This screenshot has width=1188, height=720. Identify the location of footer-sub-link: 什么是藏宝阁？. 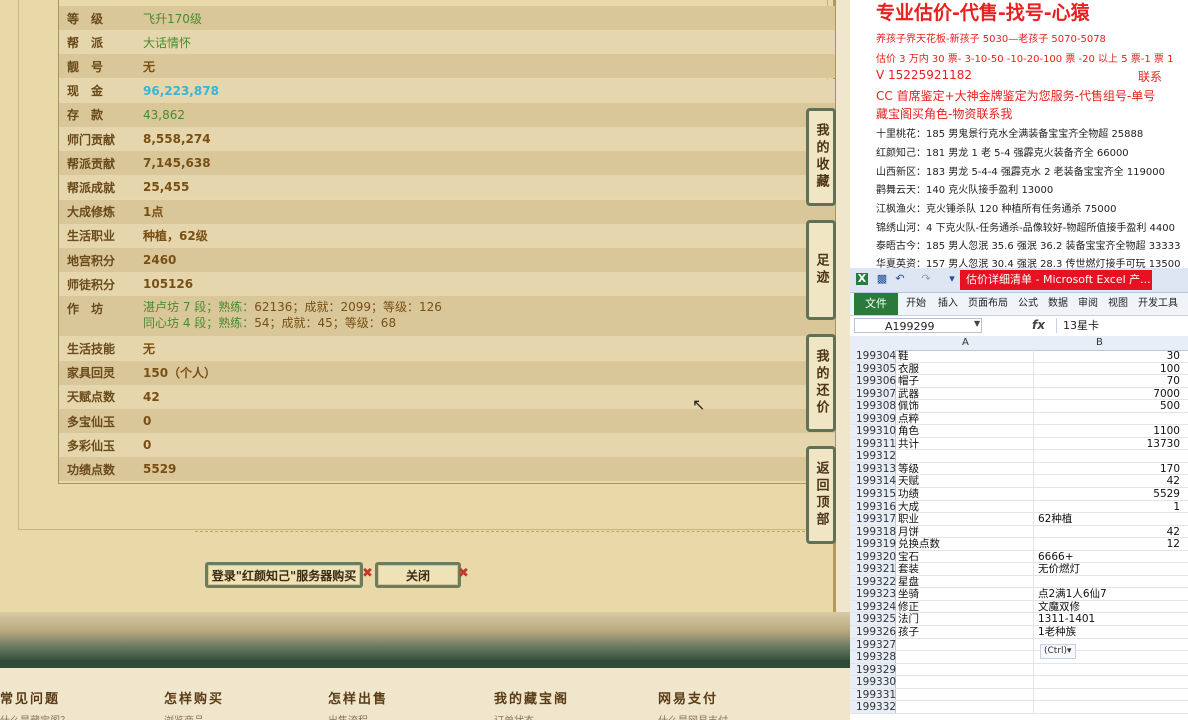
(35, 716).